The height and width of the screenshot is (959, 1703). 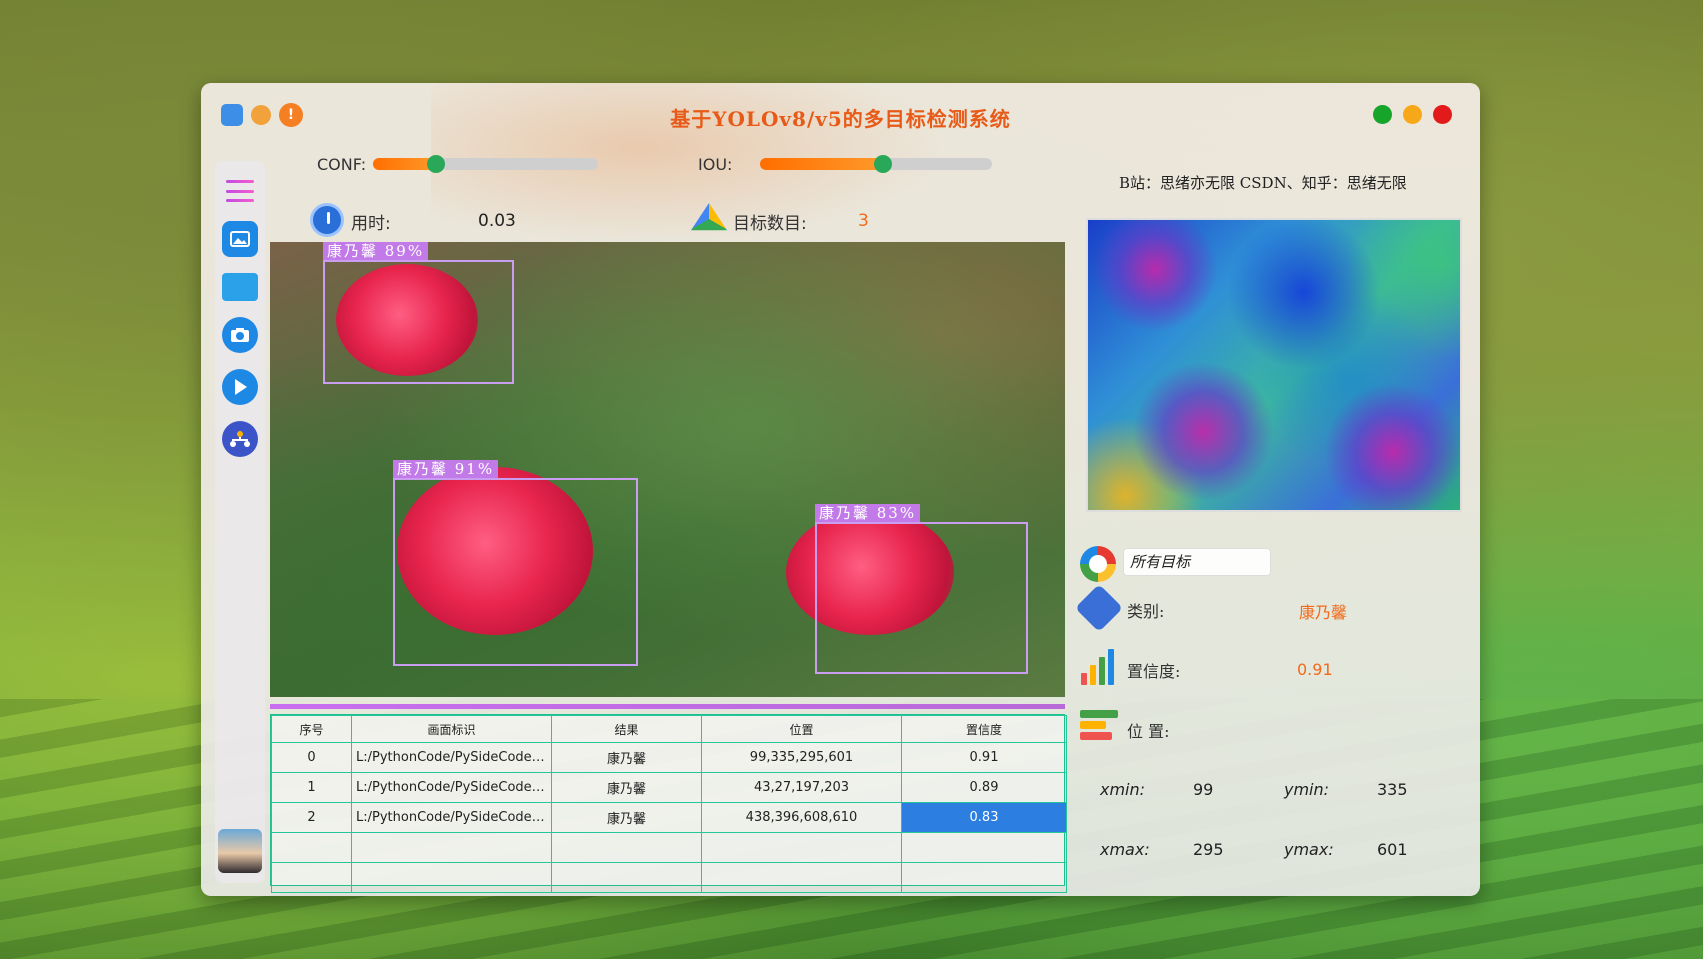 I want to click on avatar, so click(x=240, y=851).